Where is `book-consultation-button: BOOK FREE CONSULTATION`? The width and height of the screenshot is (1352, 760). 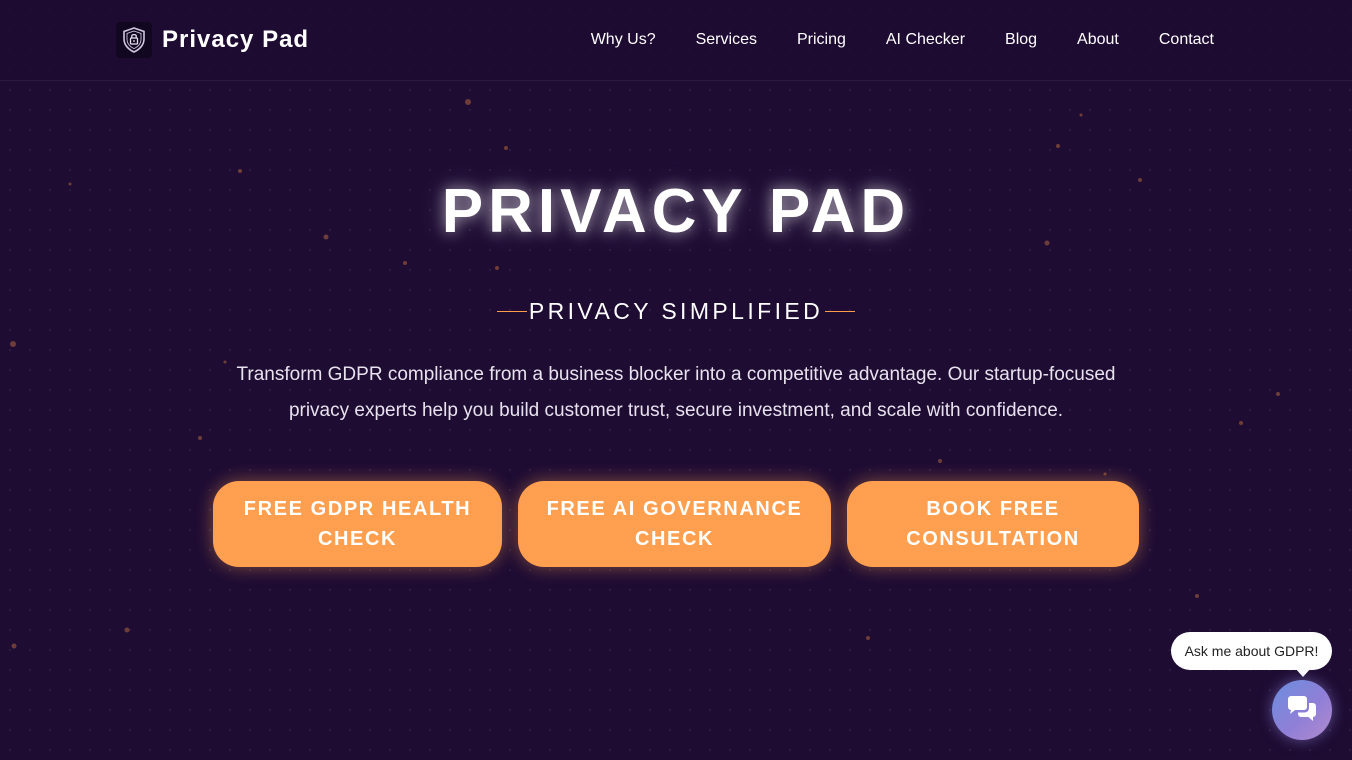 book-consultation-button: BOOK FREE CONSULTATION is located at coordinates (993, 524).